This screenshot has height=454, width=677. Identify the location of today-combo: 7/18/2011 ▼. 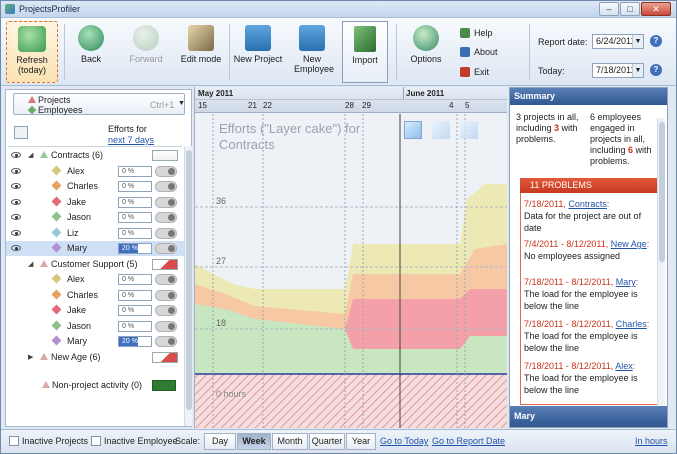
(618, 70).